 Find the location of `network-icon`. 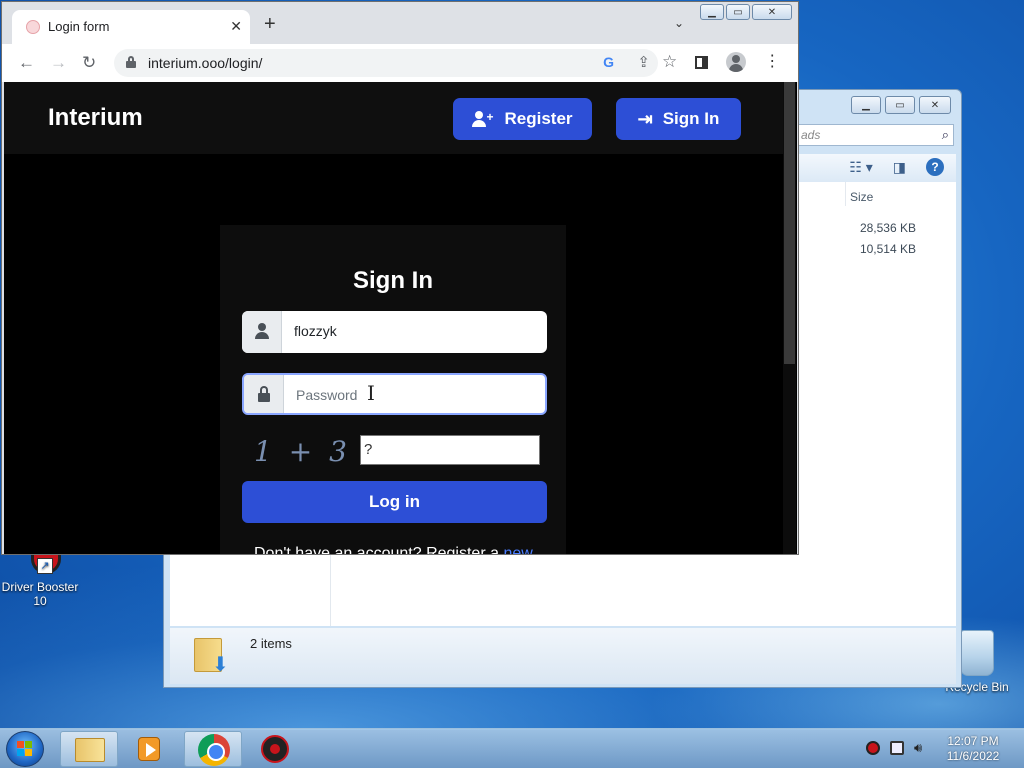

network-icon is located at coordinates (897, 748).